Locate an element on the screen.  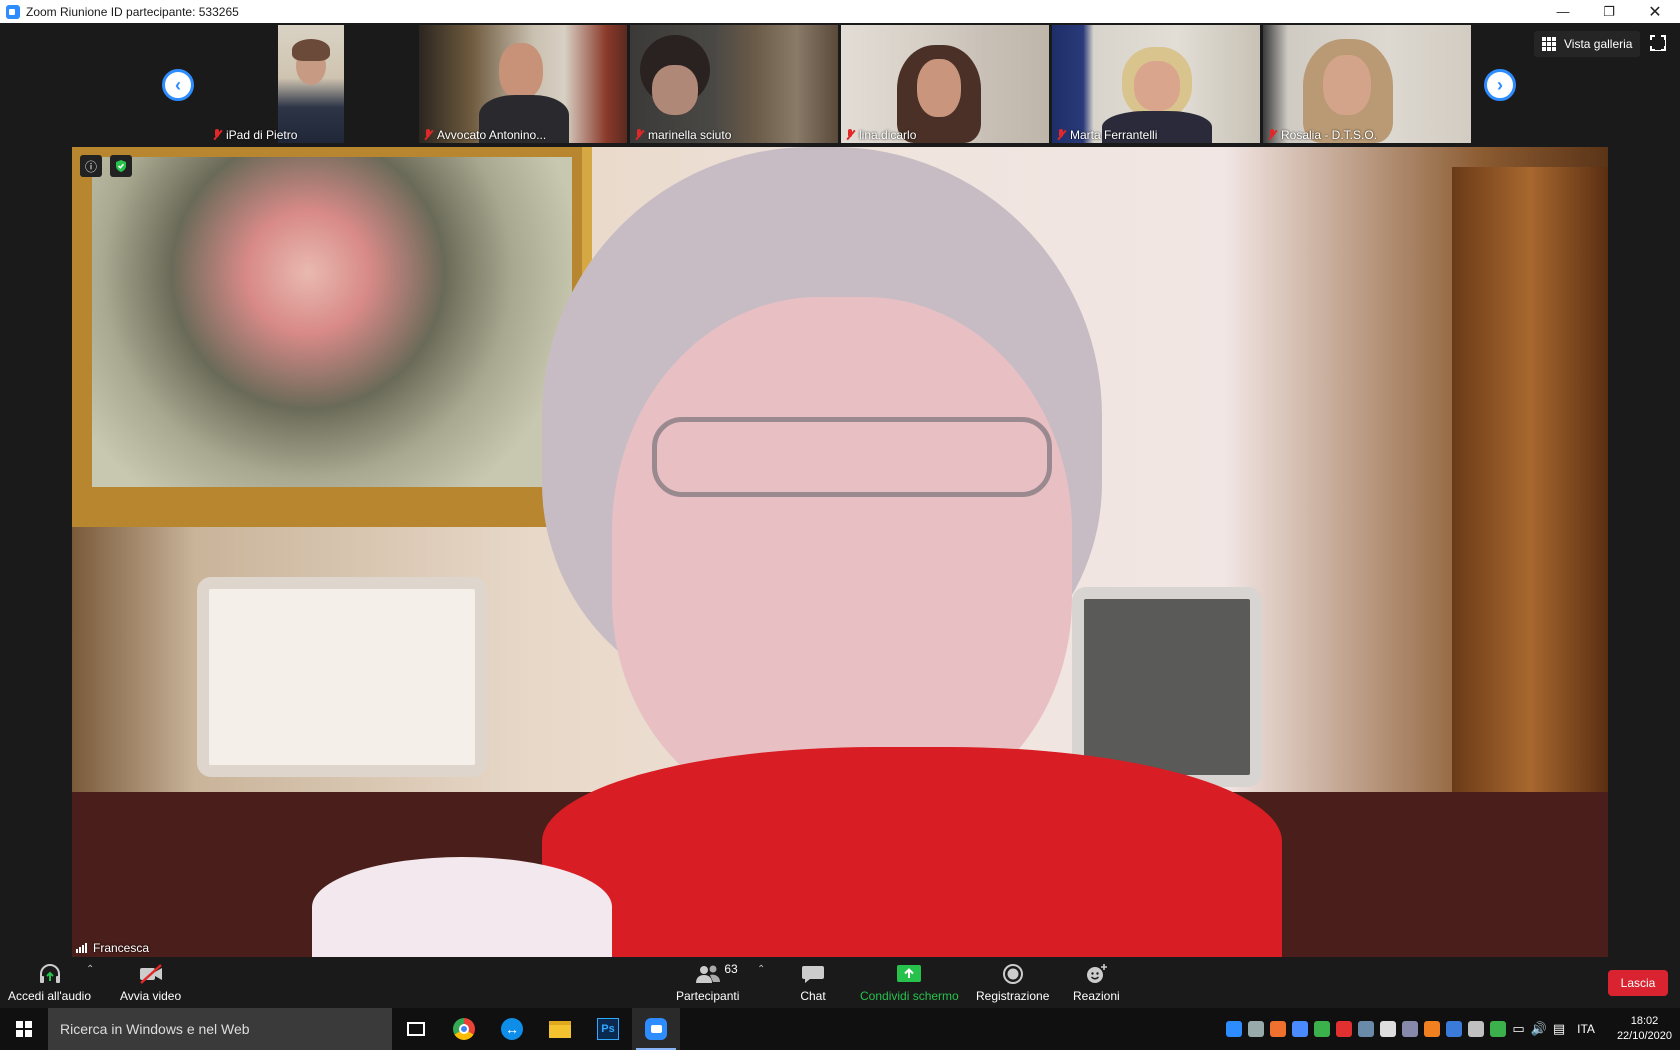
start-video-button: Avvia video is located at coordinates (150, 983).